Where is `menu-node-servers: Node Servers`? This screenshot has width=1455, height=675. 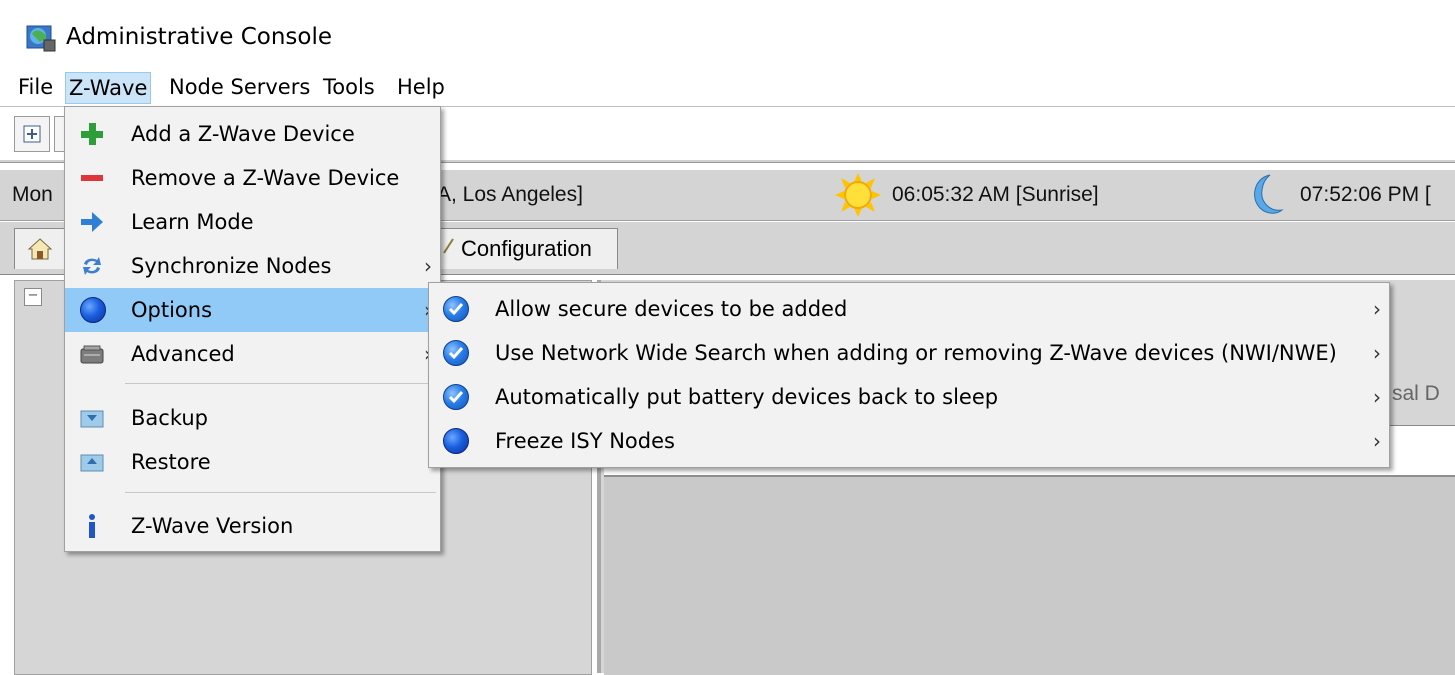 menu-node-servers: Node Servers is located at coordinates (239, 87).